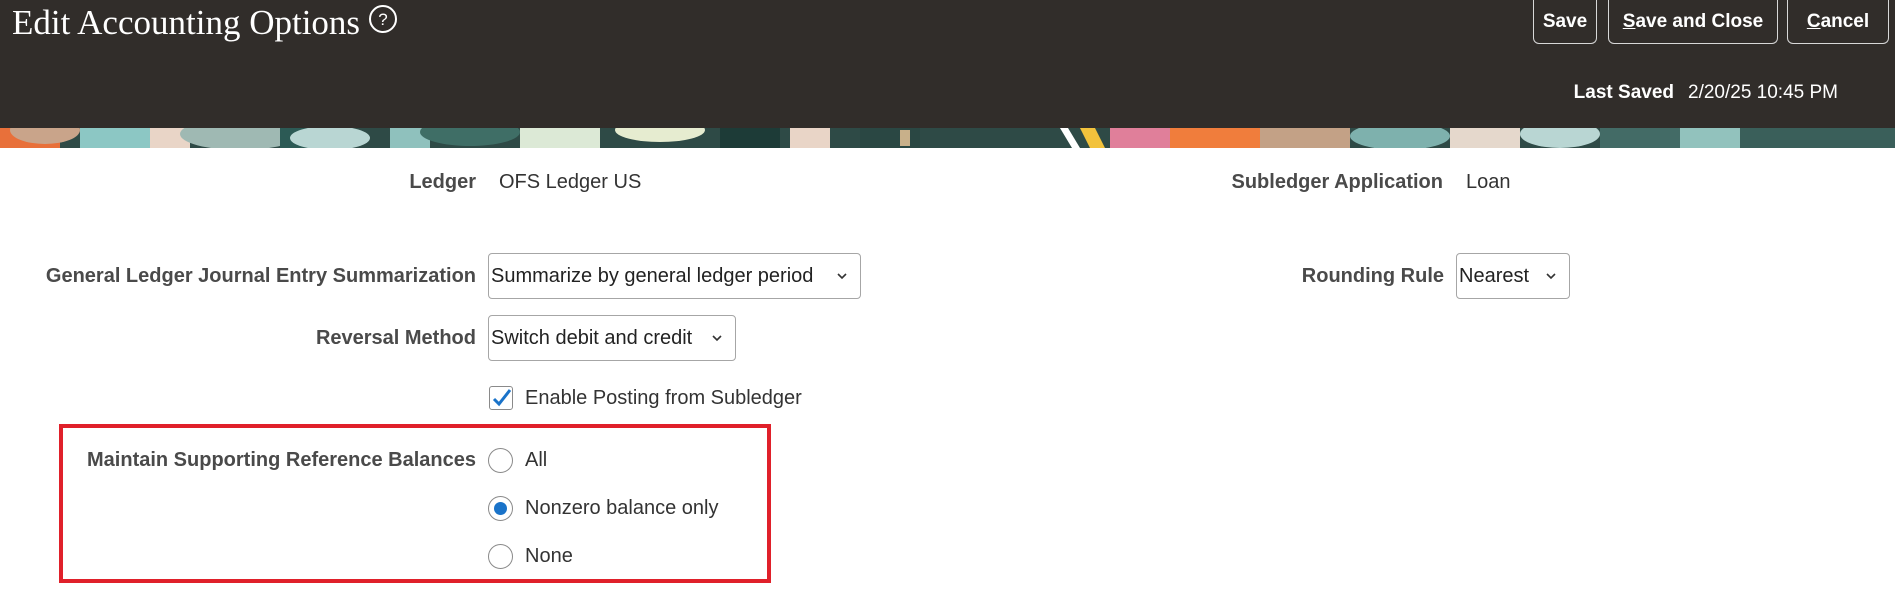 Image resolution: width=1895 pixels, height=609 pixels. What do you see at coordinates (1337, 182) in the screenshot?
I see `subledger-application-label: Subledger Application` at bounding box center [1337, 182].